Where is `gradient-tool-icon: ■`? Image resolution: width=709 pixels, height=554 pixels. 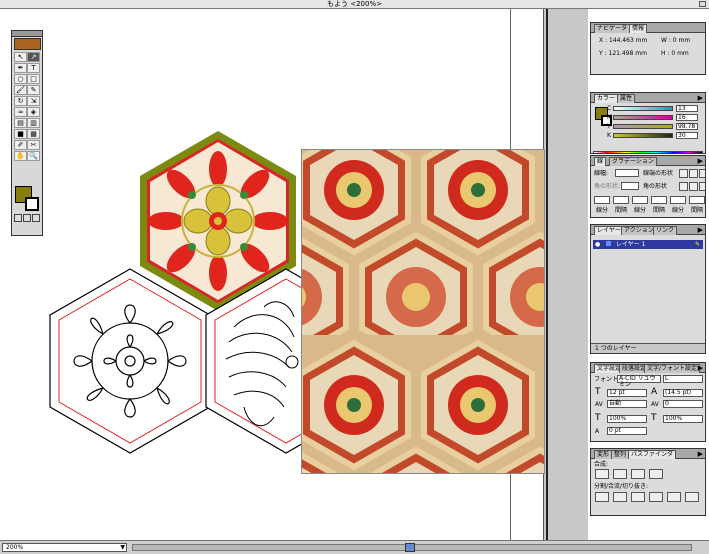 gradient-tool-icon: ■ is located at coordinates (20, 134).